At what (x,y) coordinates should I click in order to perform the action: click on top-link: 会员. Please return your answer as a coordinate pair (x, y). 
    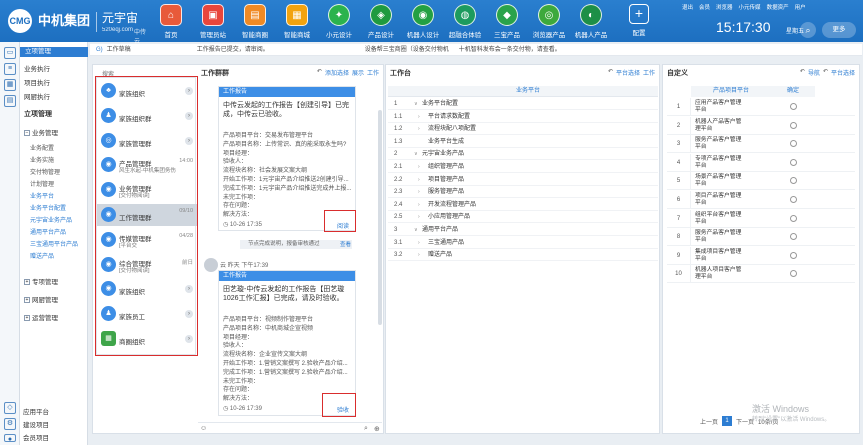
    Looking at the image, I should click on (704, 7).